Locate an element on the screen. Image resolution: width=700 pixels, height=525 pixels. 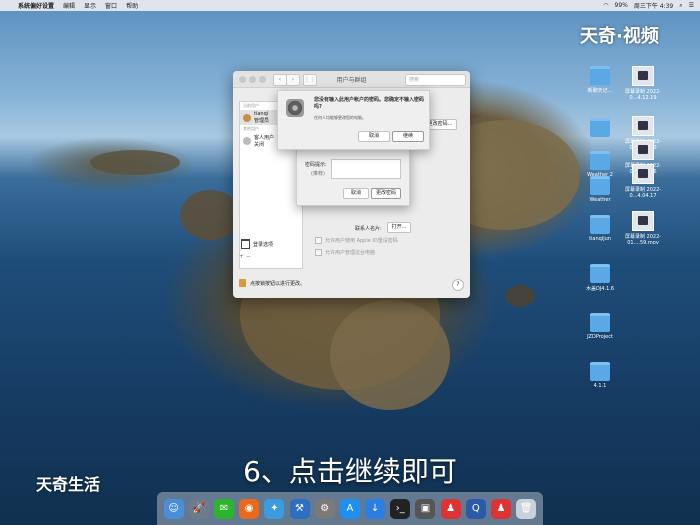
desktop-file: 屏幕录制 2022-0...4.04.17 is located at coordinates (643, 181).